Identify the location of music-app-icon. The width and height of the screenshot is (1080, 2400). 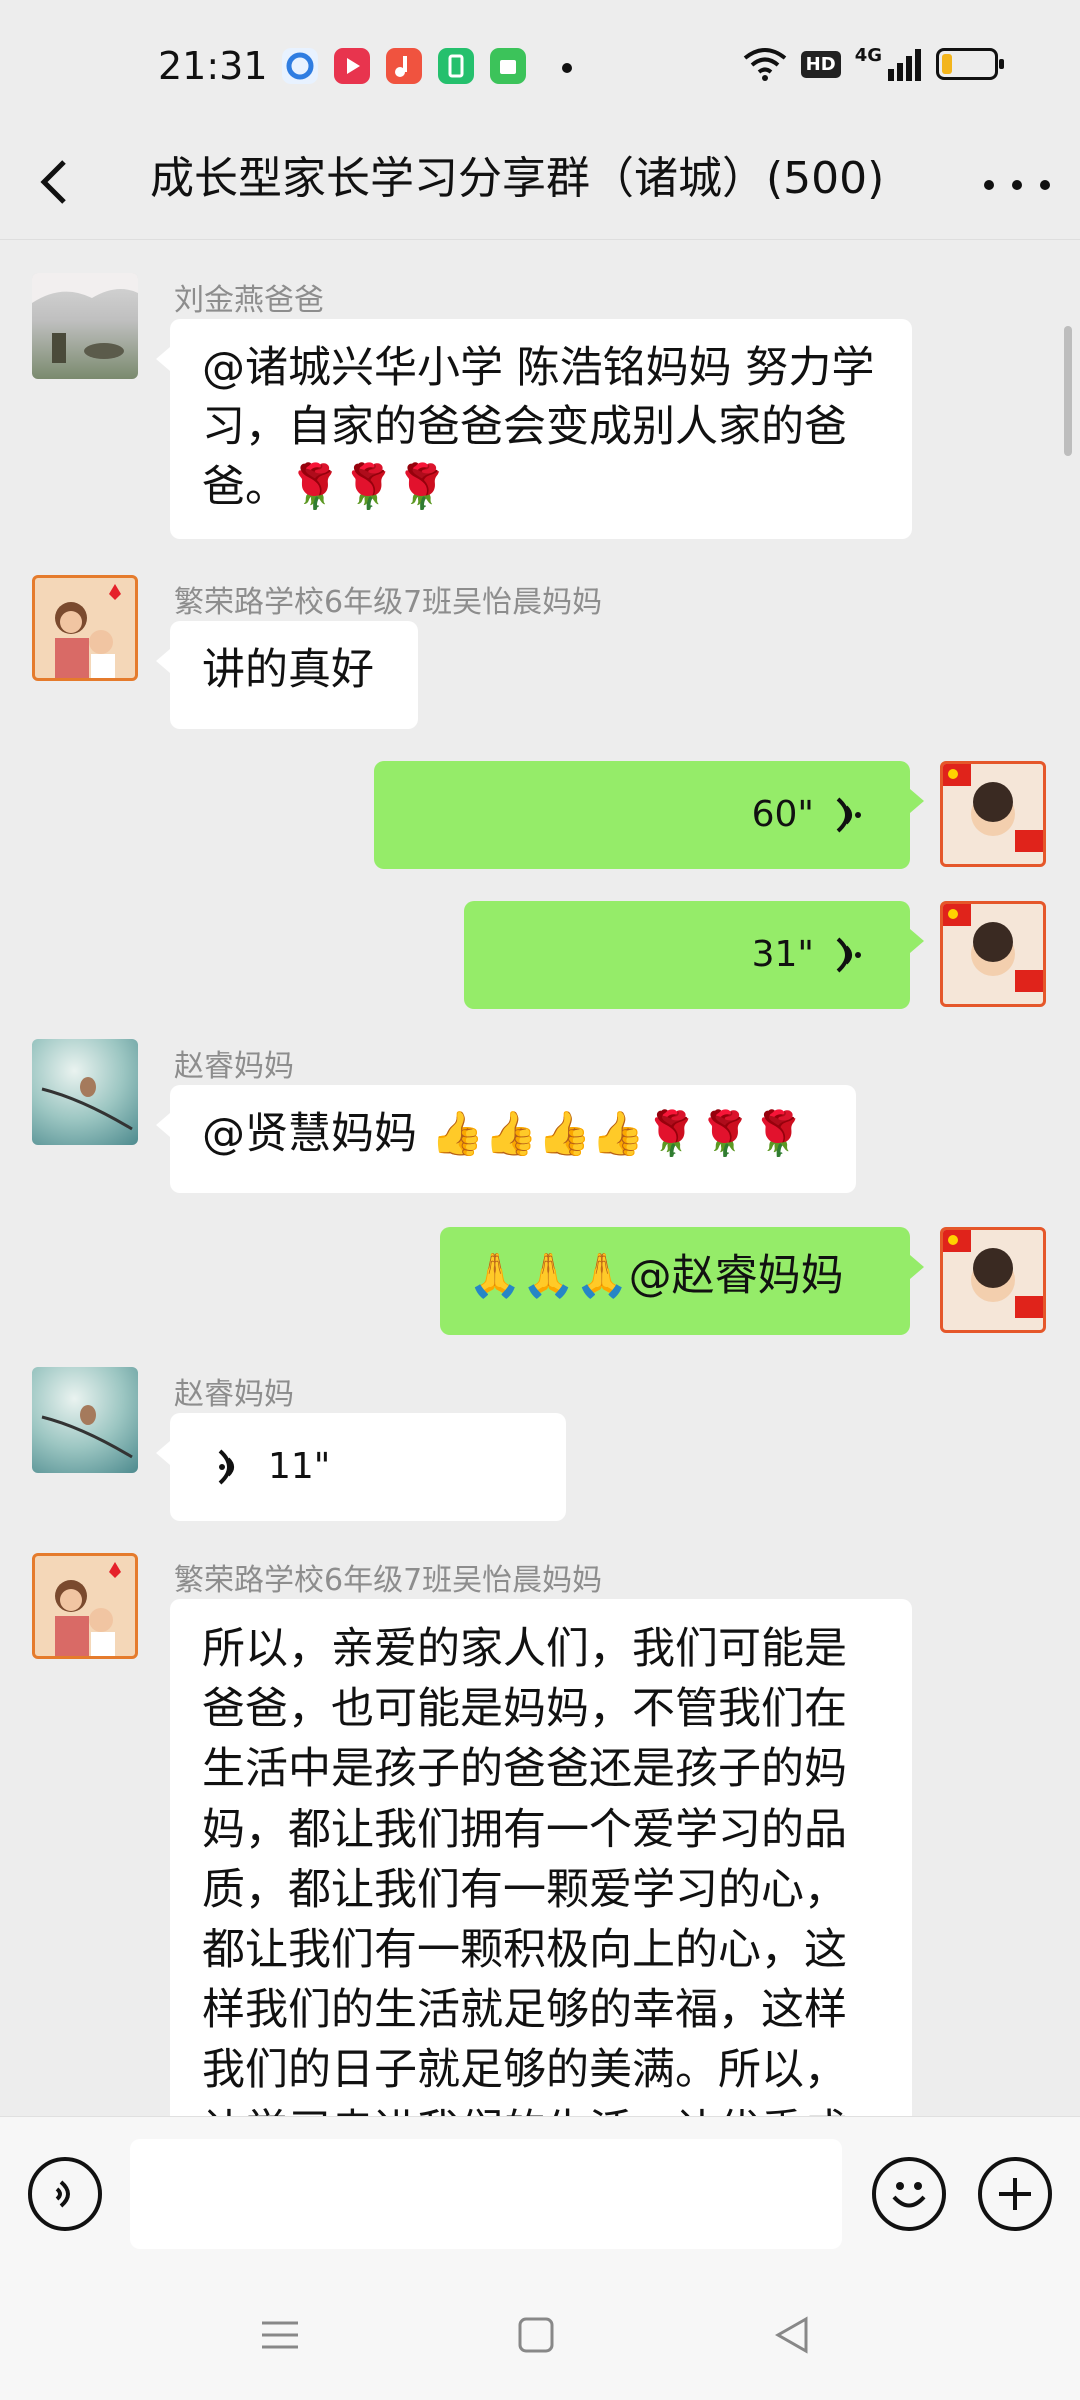
(404, 66).